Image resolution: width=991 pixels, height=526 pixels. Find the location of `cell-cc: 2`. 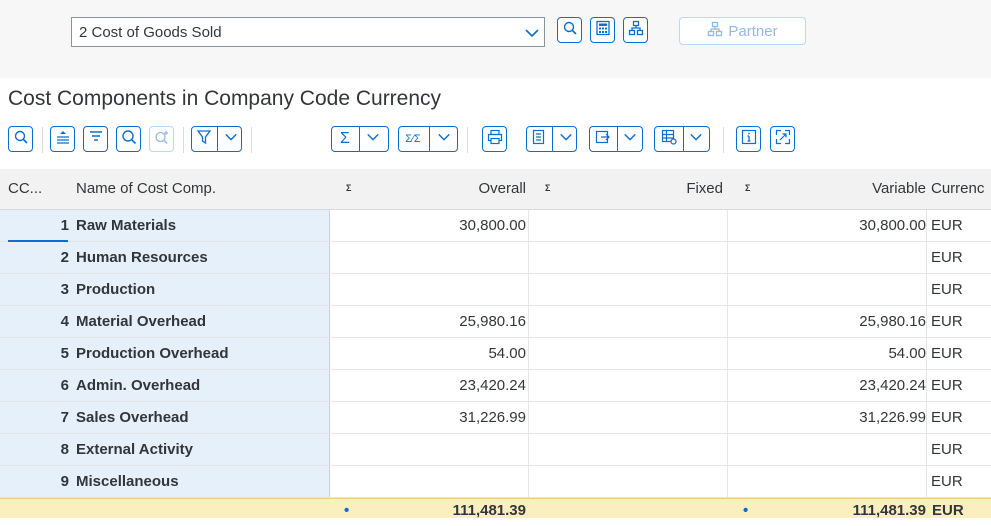

cell-cc: 2 is located at coordinates (34, 257).